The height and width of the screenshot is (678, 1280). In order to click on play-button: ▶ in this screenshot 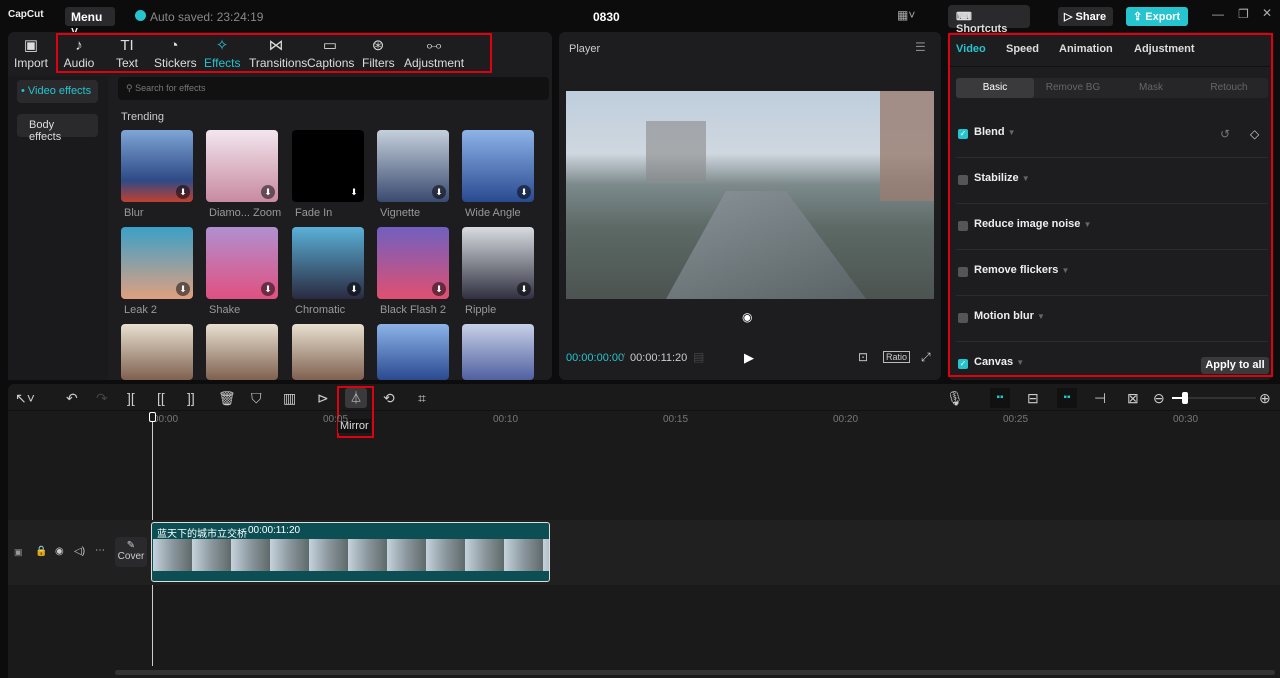, I will do `click(749, 358)`.